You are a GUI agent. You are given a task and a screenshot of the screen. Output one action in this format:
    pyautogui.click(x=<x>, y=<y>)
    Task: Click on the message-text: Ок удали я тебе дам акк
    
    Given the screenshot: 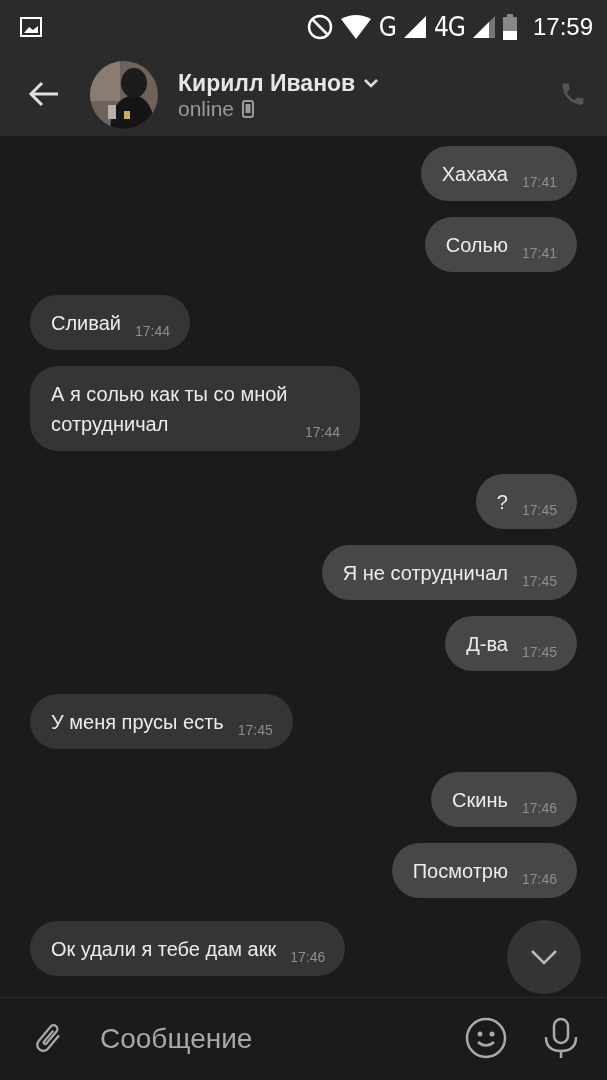 What is the action you would take?
    pyautogui.click(x=164, y=949)
    